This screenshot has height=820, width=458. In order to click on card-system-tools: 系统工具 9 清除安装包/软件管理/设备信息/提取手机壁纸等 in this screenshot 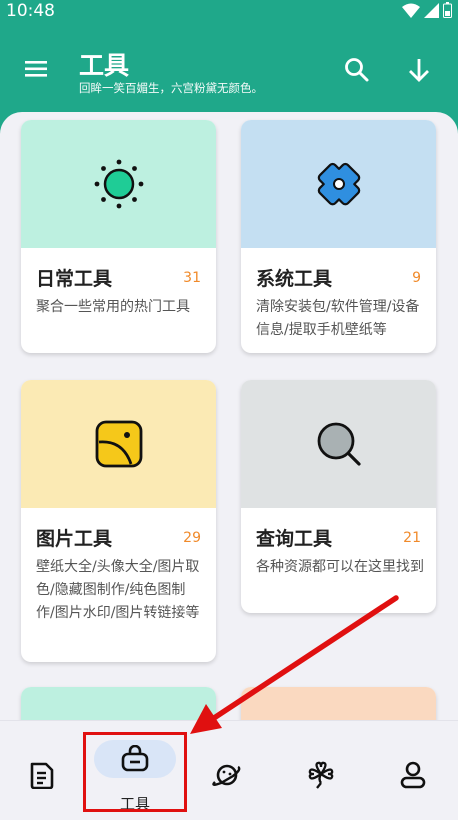, I will do `click(338, 236)`.